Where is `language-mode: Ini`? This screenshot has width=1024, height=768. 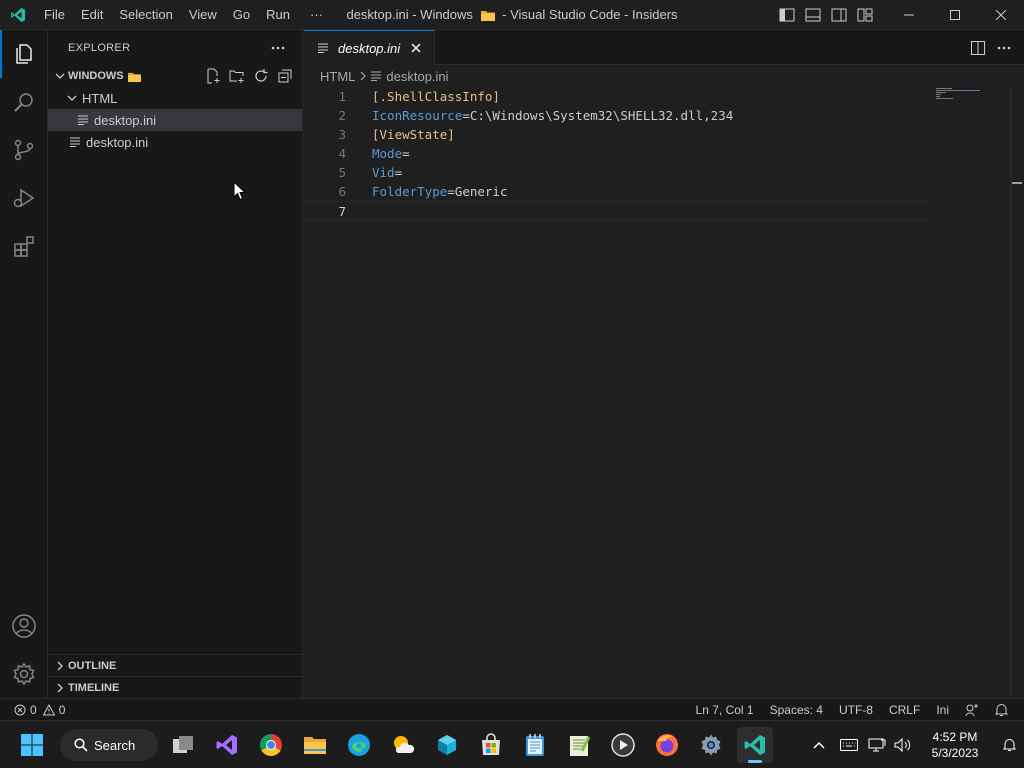
language-mode: Ini is located at coordinates (942, 710).